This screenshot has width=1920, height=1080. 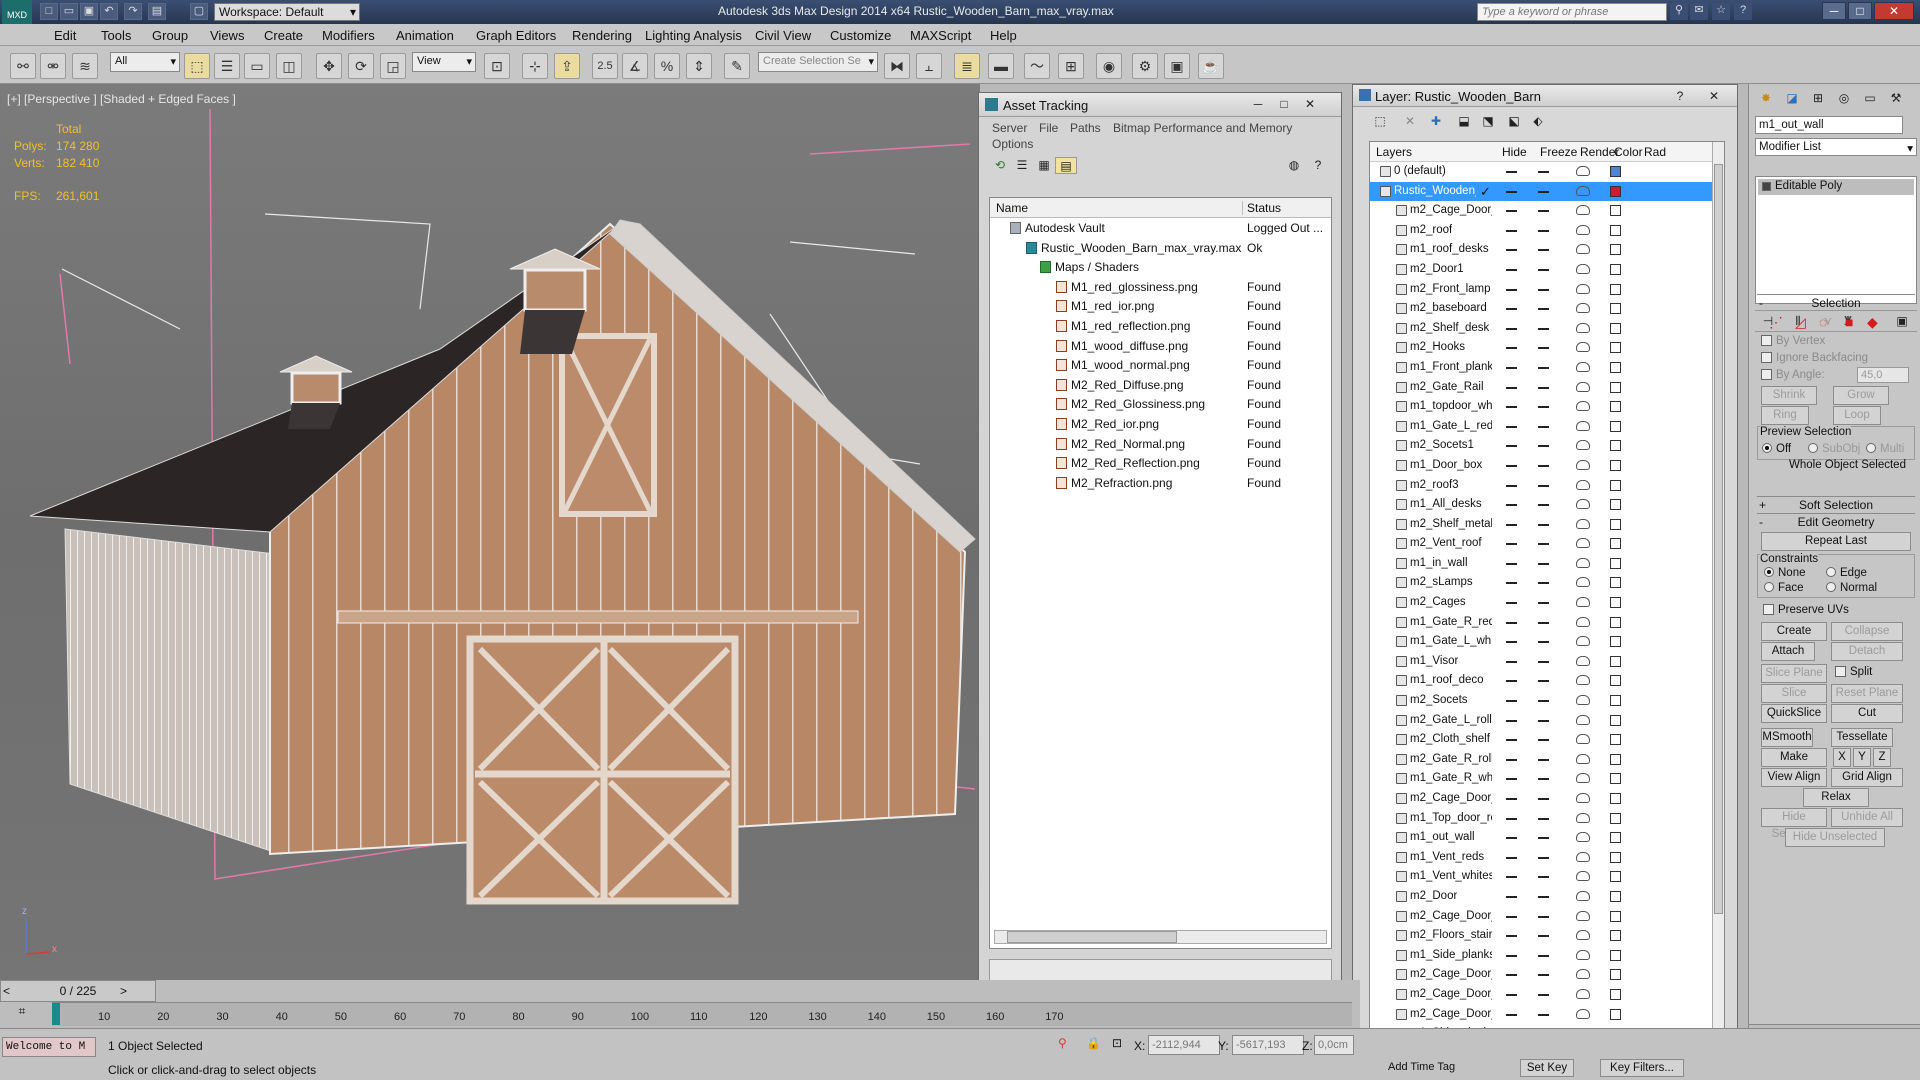 I want to click on graphite-ribbon-icon: ▬, so click(x=1001, y=66).